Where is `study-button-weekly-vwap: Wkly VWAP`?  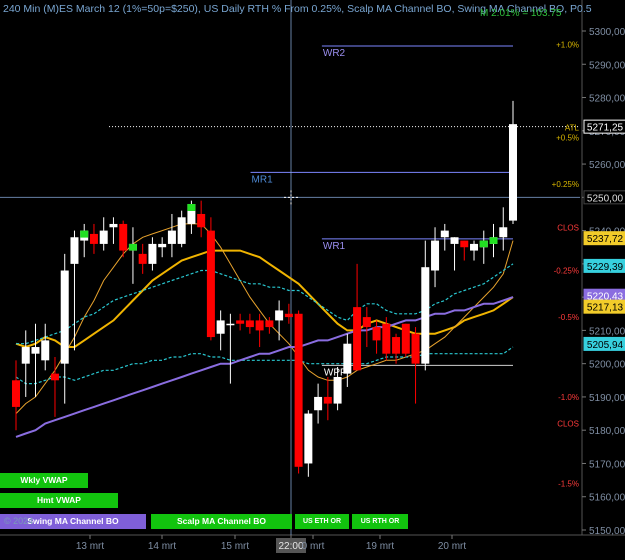 study-button-weekly-vwap: Wkly VWAP is located at coordinates (44, 480).